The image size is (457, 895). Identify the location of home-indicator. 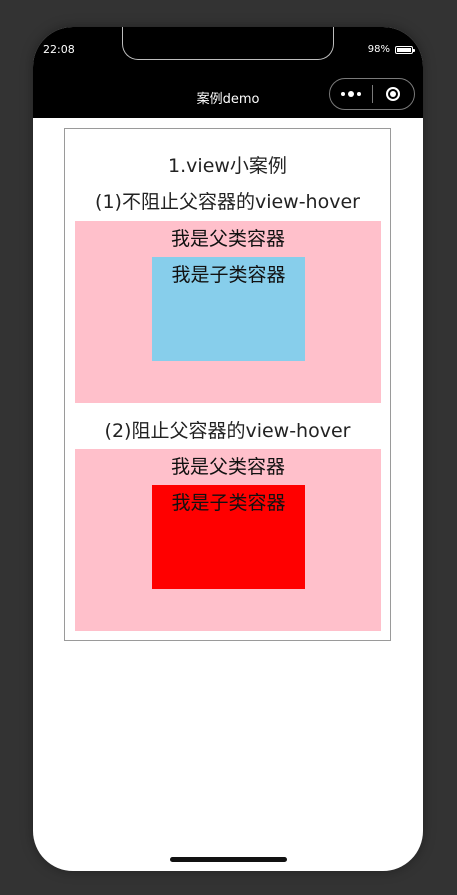
(228, 859).